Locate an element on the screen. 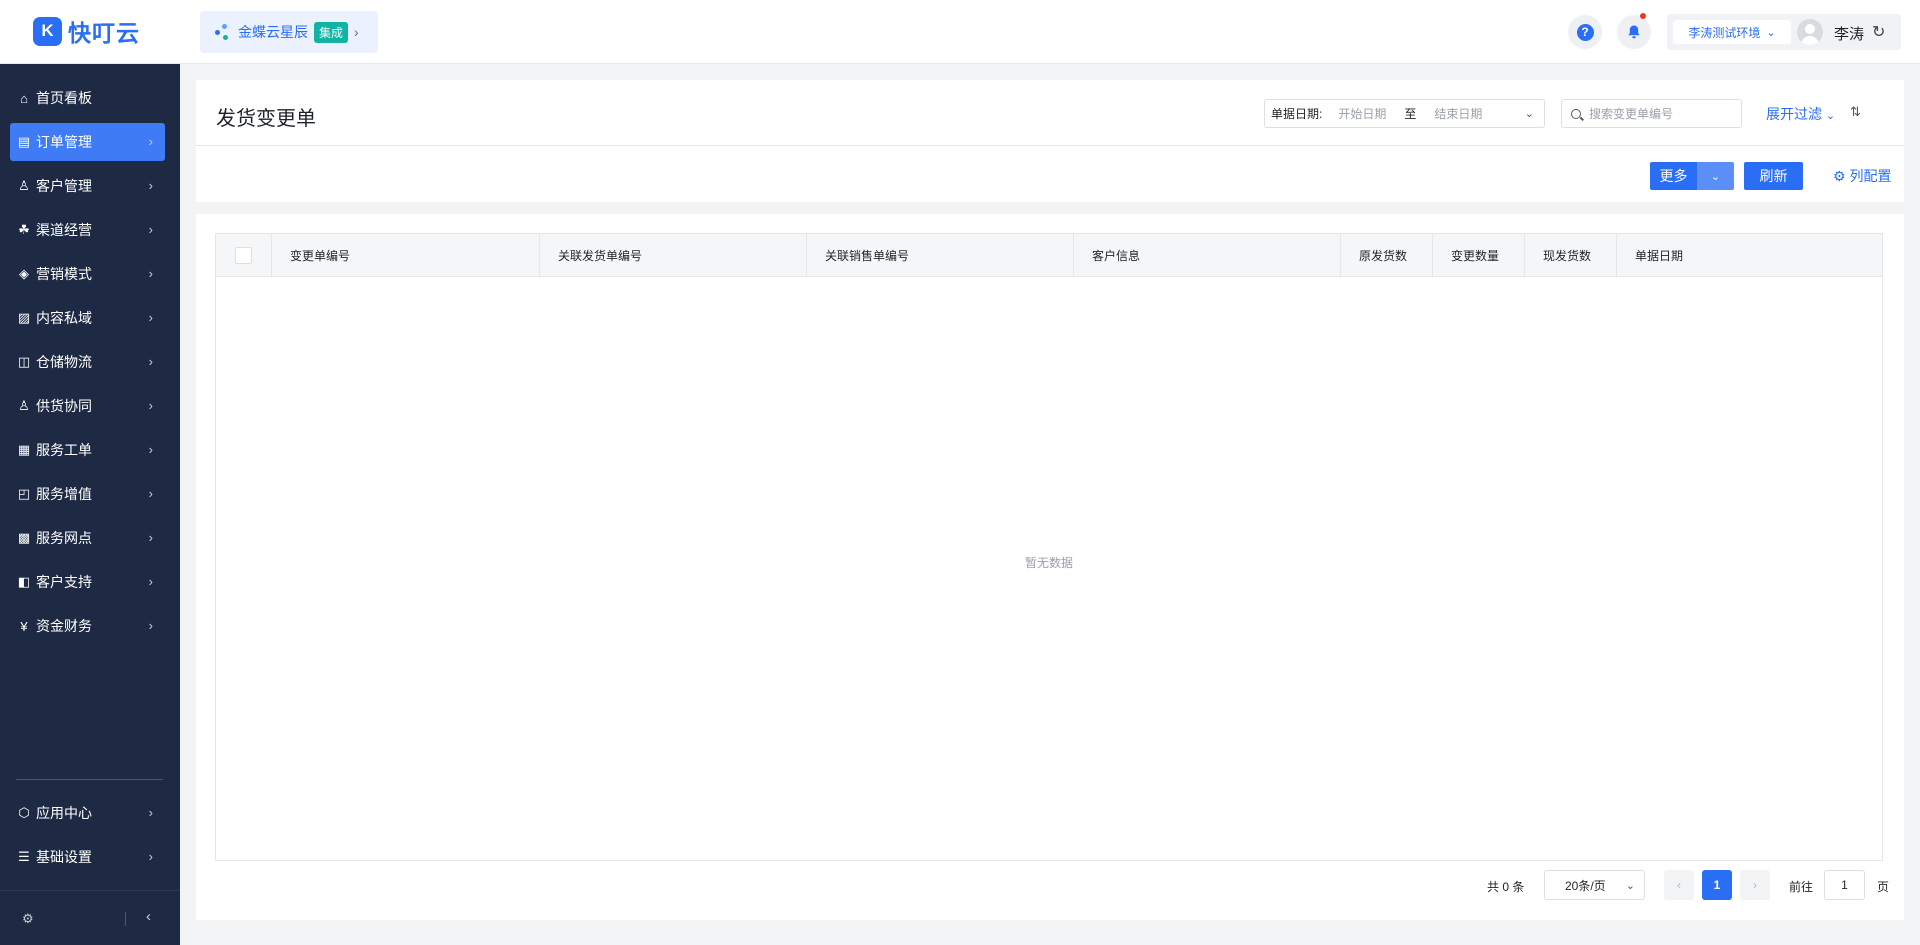  refresh-button: 刷新 is located at coordinates (1773, 176).